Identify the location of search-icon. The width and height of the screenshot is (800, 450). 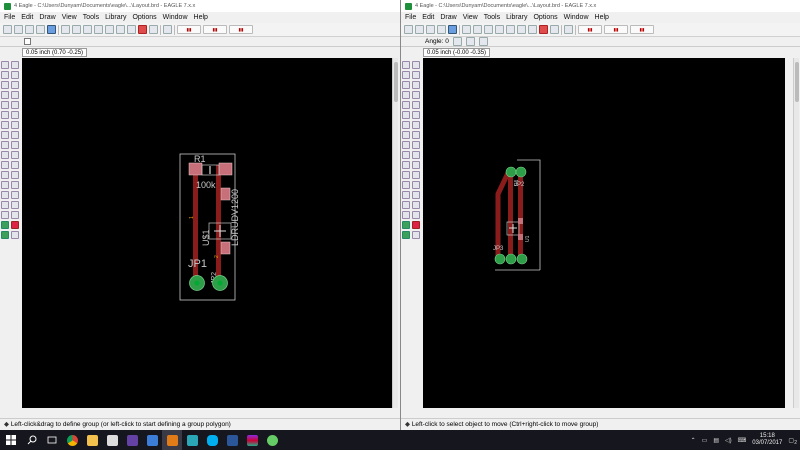
(32, 440).